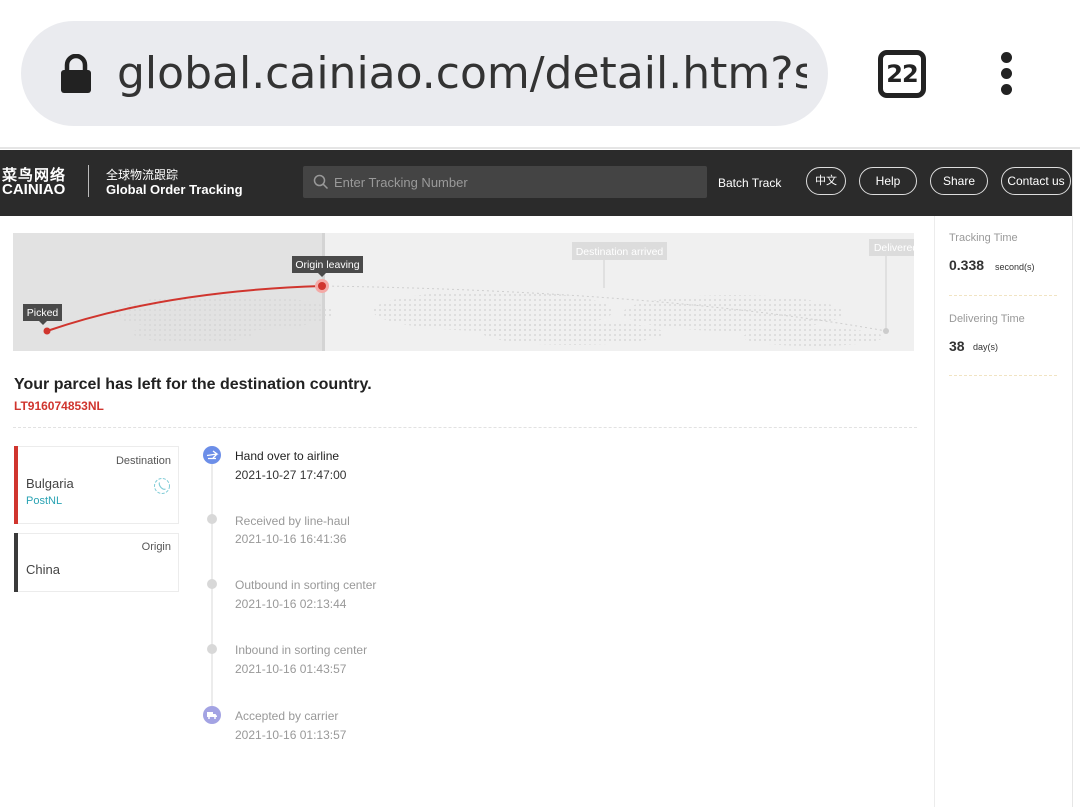 This screenshot has height=807, width=1080. Describe the element at coordinates (327, 265) in the screenshot. I see `stage-label-origin-leaving: Origin leaving` at that location.